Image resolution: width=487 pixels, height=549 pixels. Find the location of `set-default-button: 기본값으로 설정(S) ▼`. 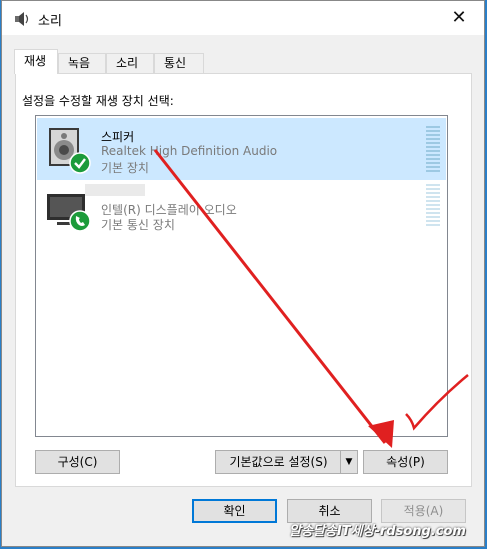

set-default-button: 기본값으로 설정(S) ▼ is located at coordinates (286, 462).